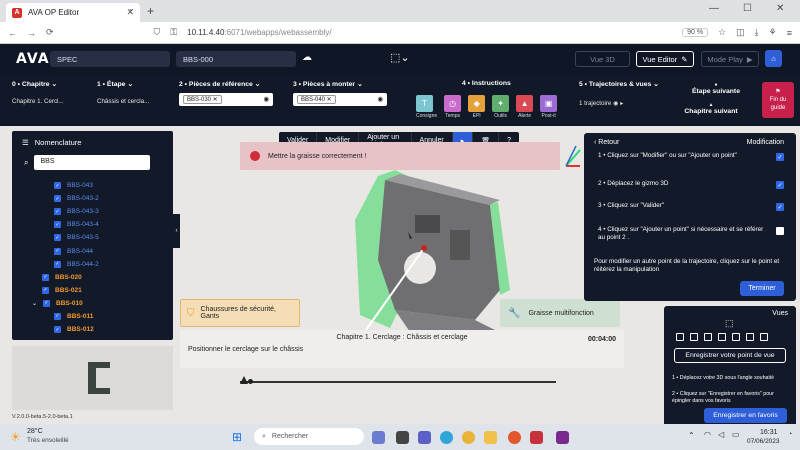 The width and height of the screenshot is (800, 450). I want to click on vue-3d-button: Vue 3D, so click(602, 59).